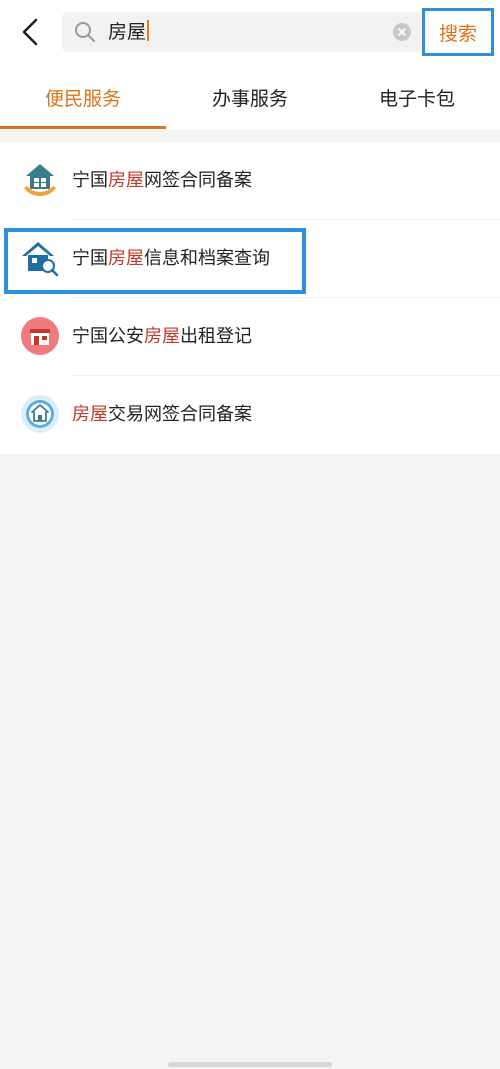 This screenshot has width=500, height=1069. What do you see at coordinates (250, 1064) in the screenshot?
I see `home-indicator` at bounding box center [250, 1064].